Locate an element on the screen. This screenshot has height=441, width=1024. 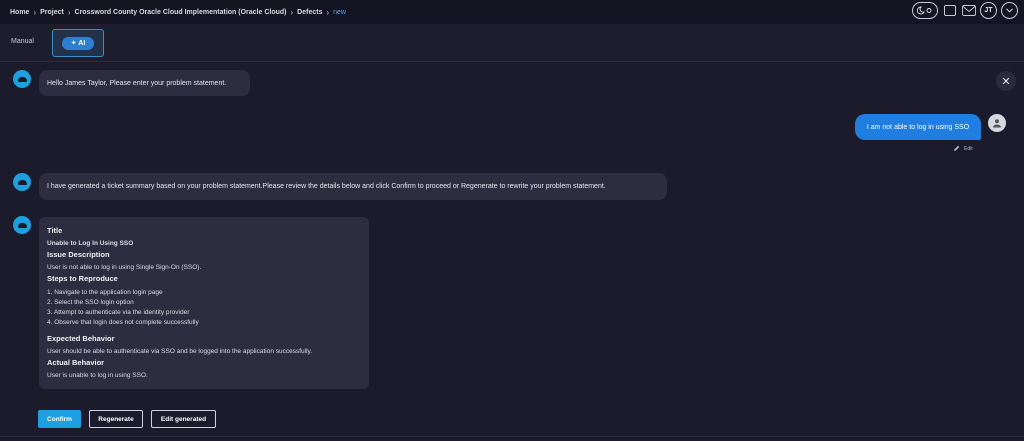
breadcrumb-home: Home is located at coordinates (19, 12).